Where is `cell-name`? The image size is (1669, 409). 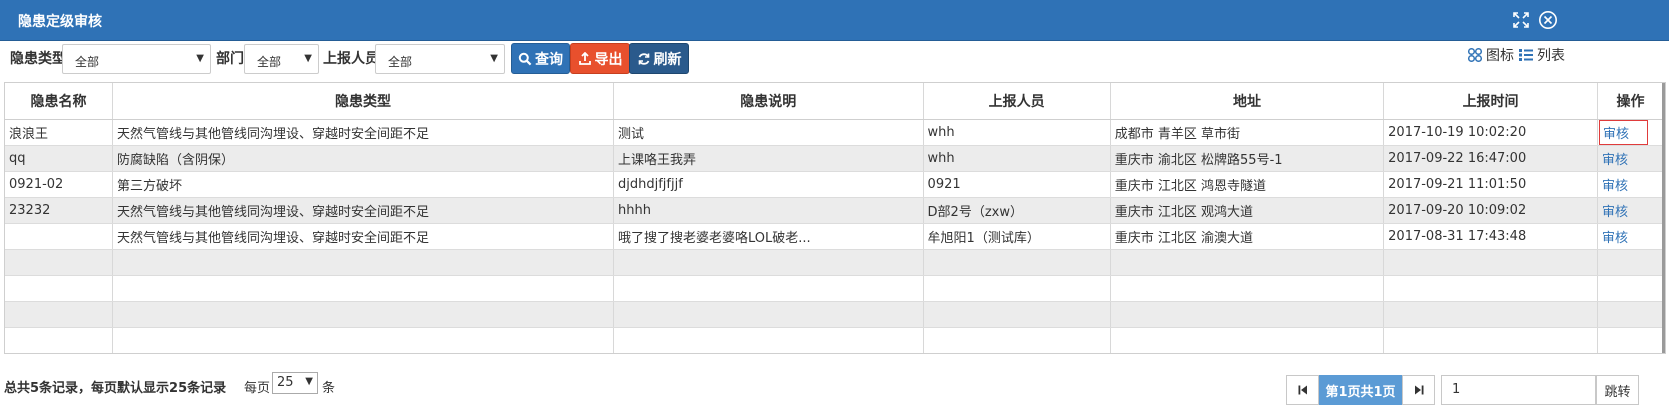 cell-name is located at coordinates (59, 236).